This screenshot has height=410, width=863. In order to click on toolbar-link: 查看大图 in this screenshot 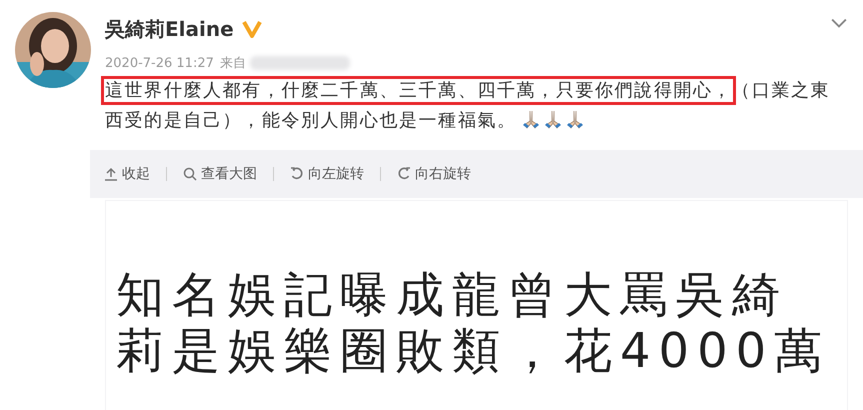, I will do `click(220, 174)`.